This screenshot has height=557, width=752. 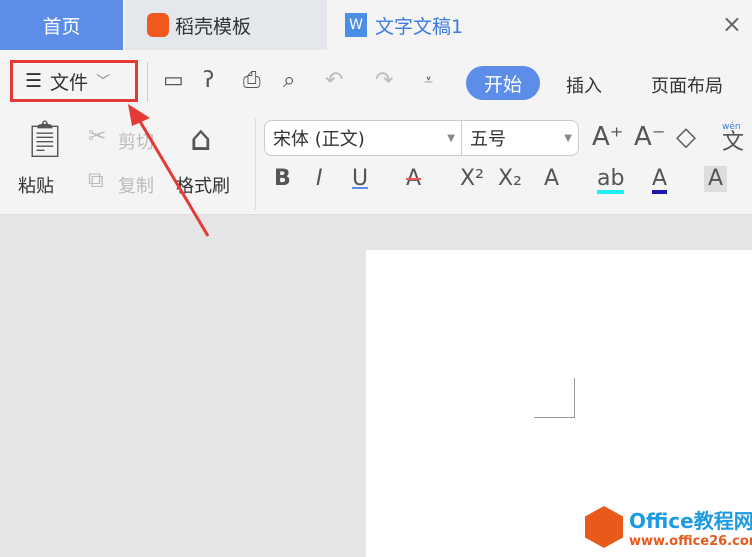 I want to click on logo-url: www.office26.com, so click(x=690, y=541).